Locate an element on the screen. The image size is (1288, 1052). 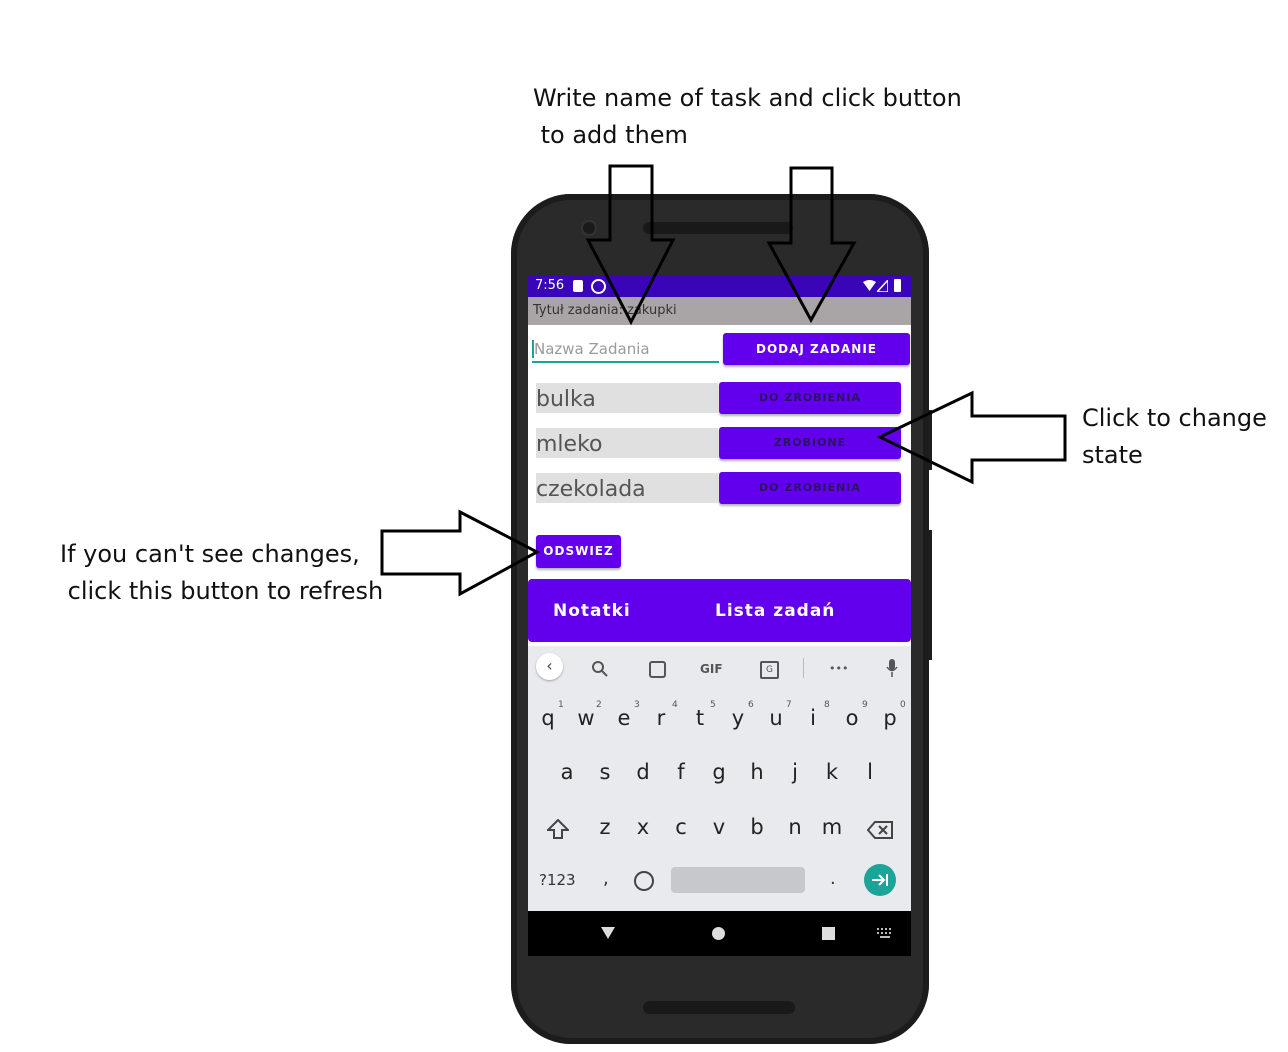
arrow-to-state-button is located at coordinates (971, 437).